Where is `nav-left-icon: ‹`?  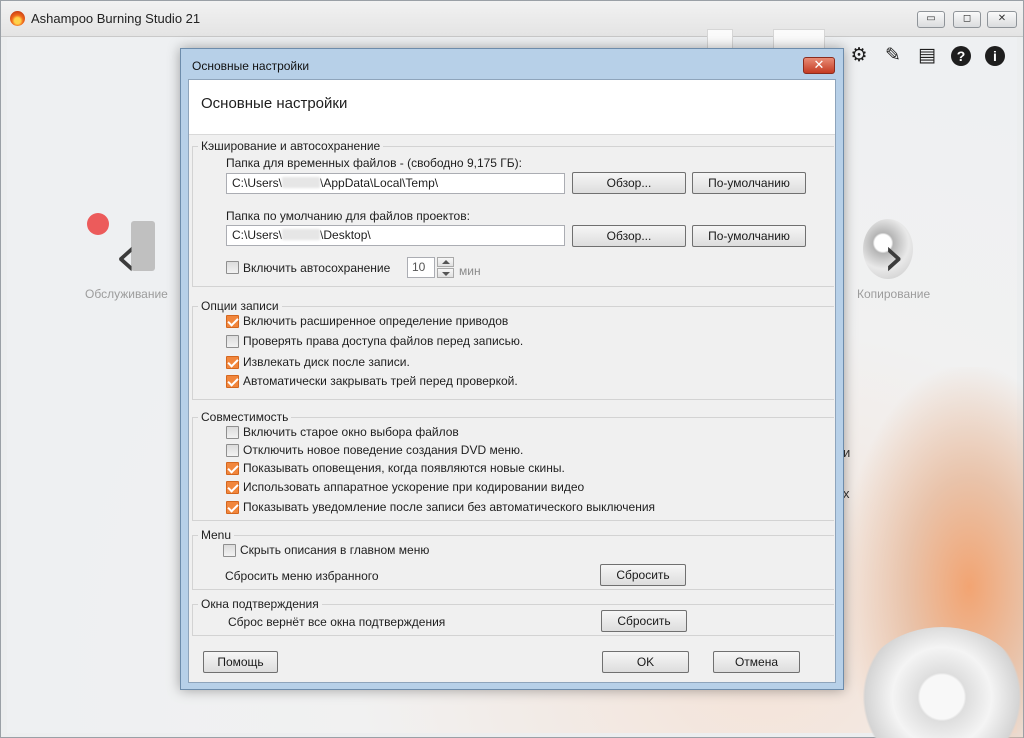 nav-left-icon: ‹ is located at coordinates (126, 257).